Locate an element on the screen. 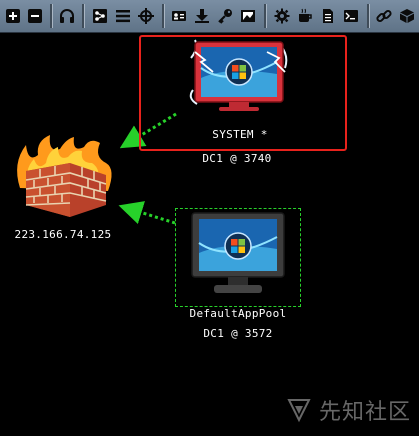 The width and height of the screenshot is (419, 436). watermark: 先知社区 is located at coordinates (348, 410).